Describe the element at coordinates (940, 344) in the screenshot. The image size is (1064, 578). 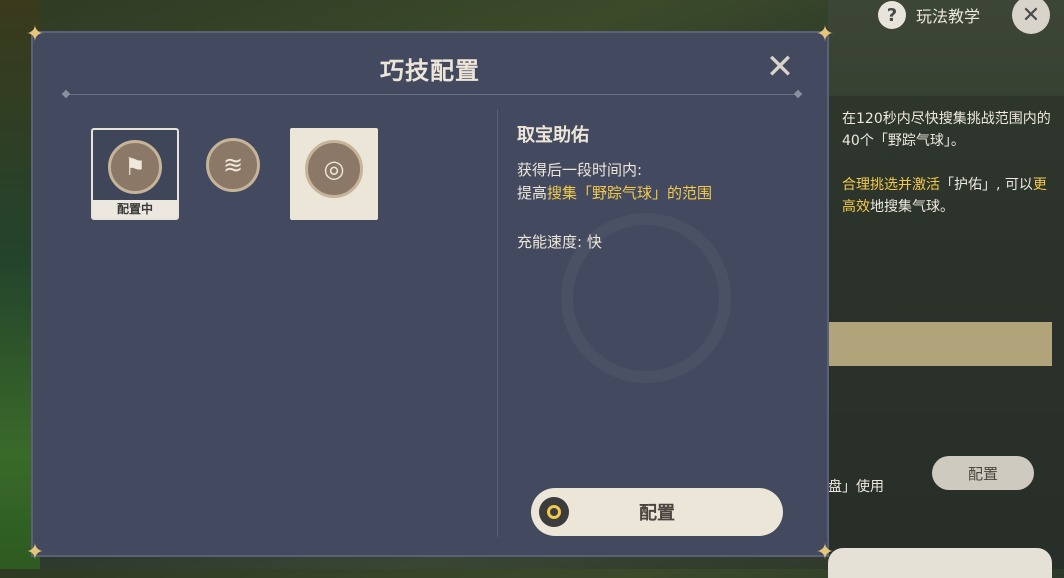
I see `info-bar` at that location.